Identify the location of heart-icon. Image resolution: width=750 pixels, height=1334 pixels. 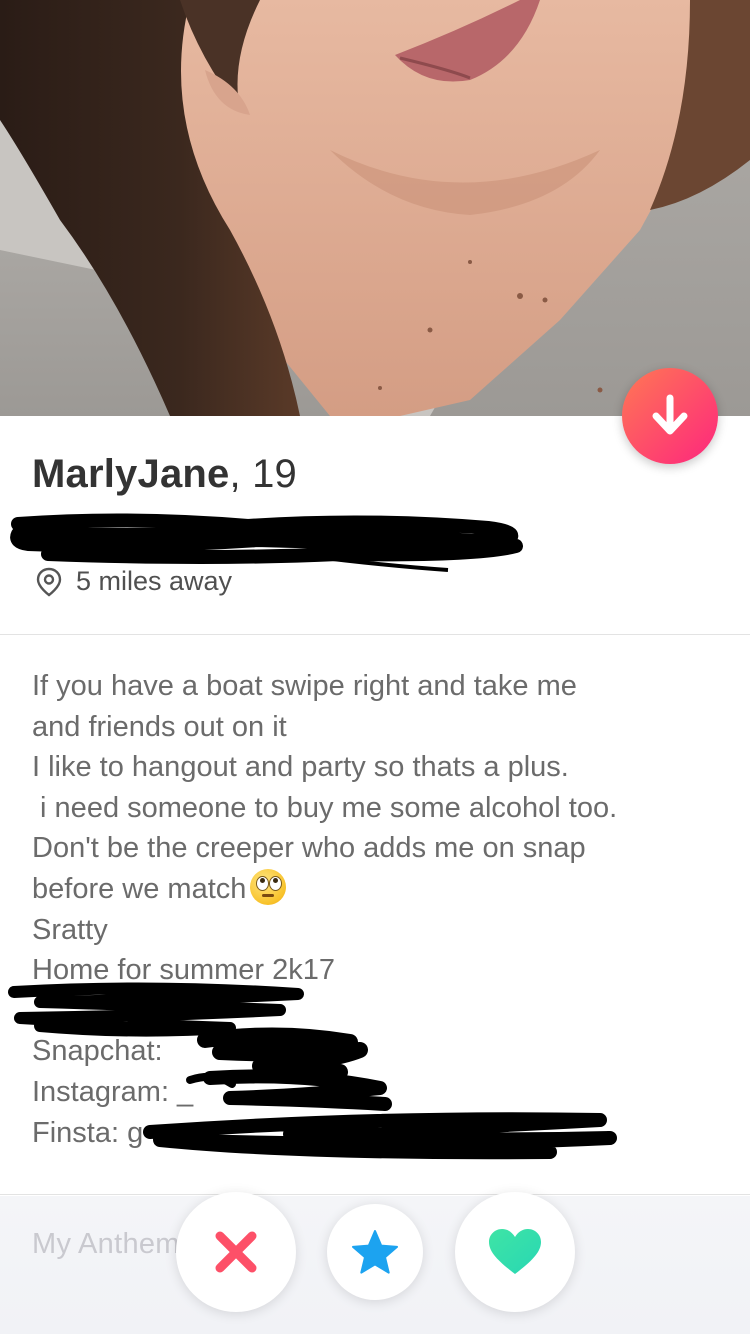
(515, 1251).